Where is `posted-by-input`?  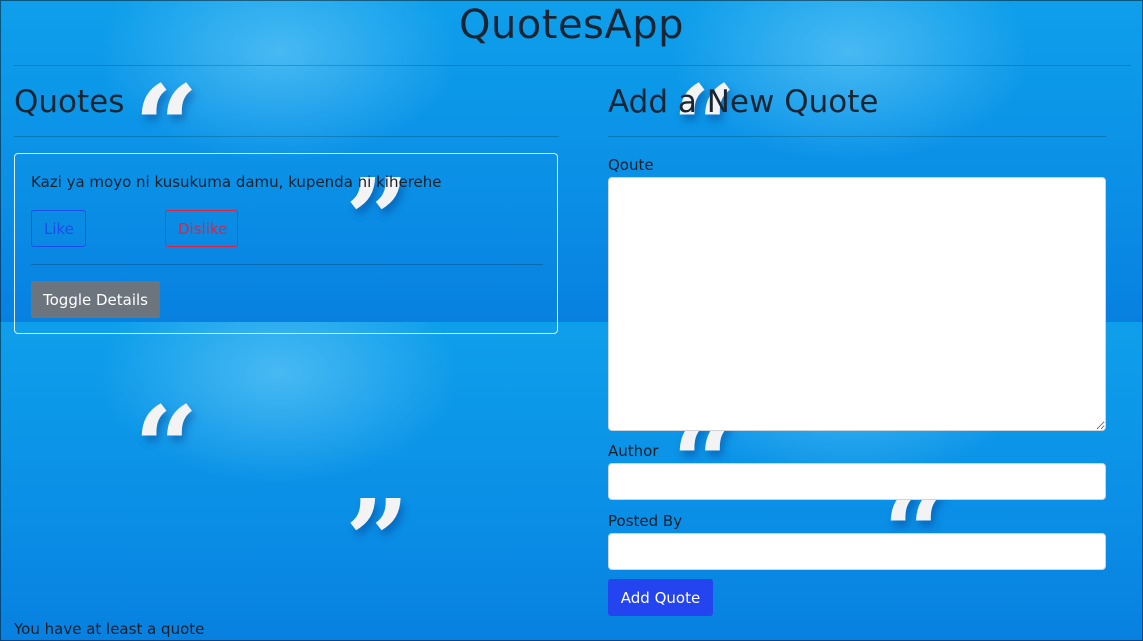
posted-by-input is located at coordinates (857, 551).